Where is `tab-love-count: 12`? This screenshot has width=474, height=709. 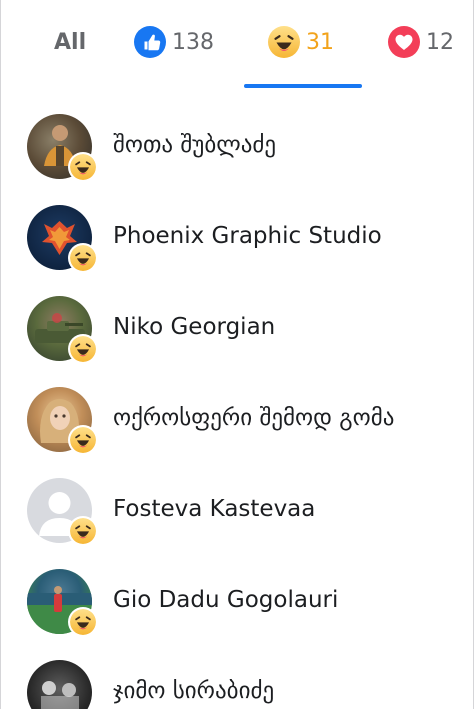 tab-love-count: 12 is located at coordinates (440, 42).